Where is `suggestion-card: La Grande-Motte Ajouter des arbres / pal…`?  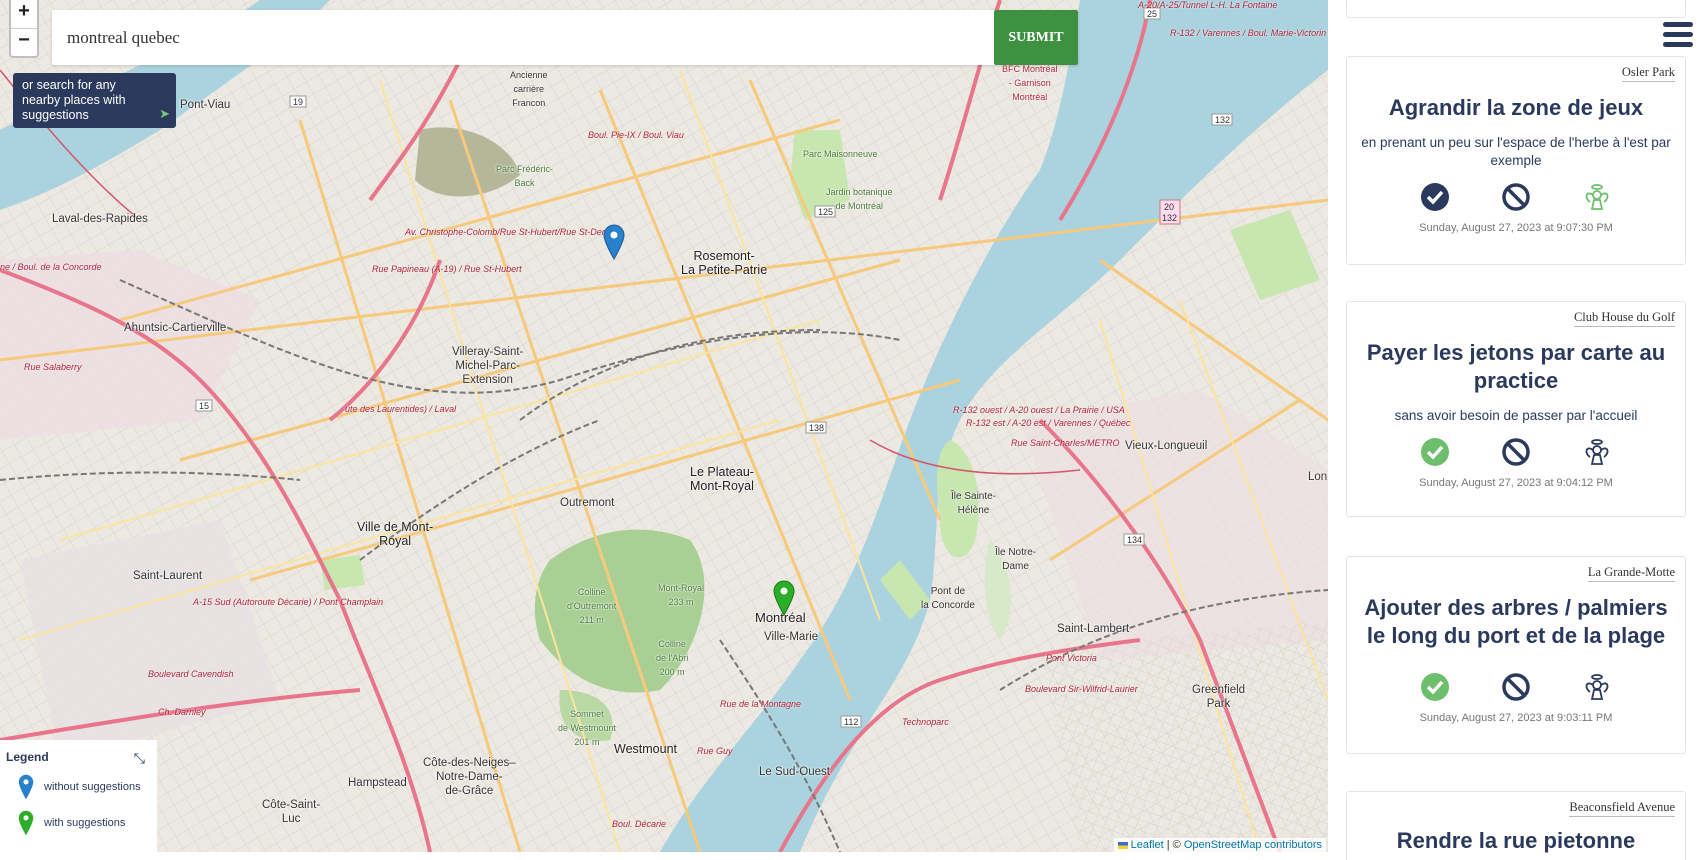
suggestion-card: La Grande-Motte Ajouter des arbres / pal… is located at coordinates (1516, 655).